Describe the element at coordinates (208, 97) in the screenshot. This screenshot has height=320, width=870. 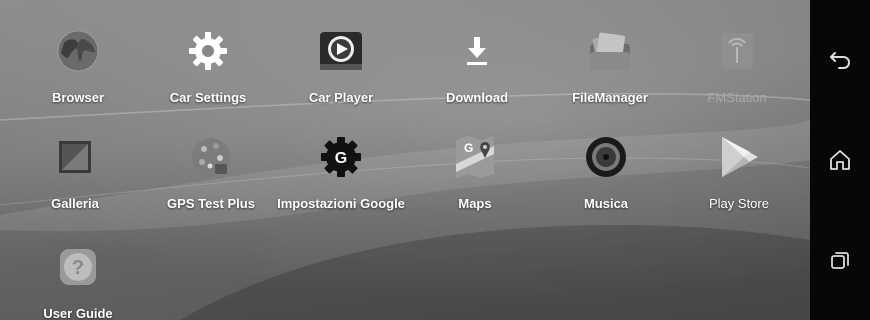
I see `app-label: Car Settings` at that location.